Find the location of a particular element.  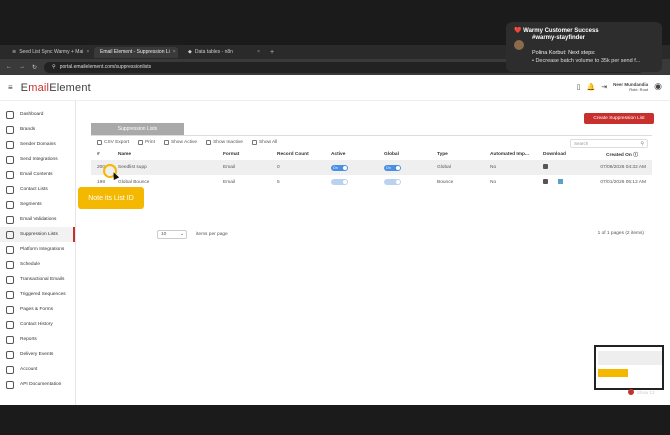

notification-channel: #warmy-stayfinder is located at coordinates (559, 38).